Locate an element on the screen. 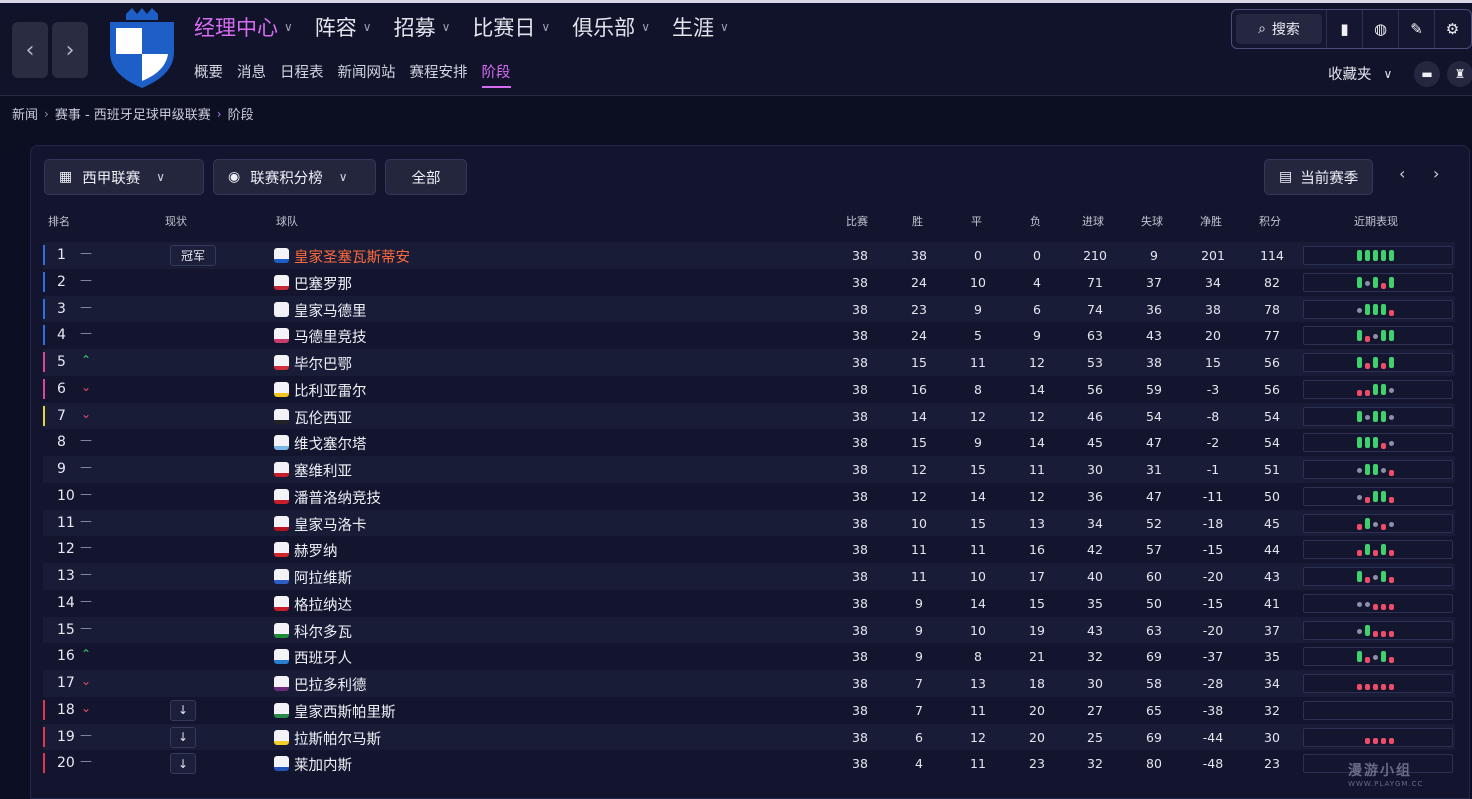  table-row: 3 — 皇家马德里 38 23 9 6 74 36 38 78 is located at coordinates (749, 309).